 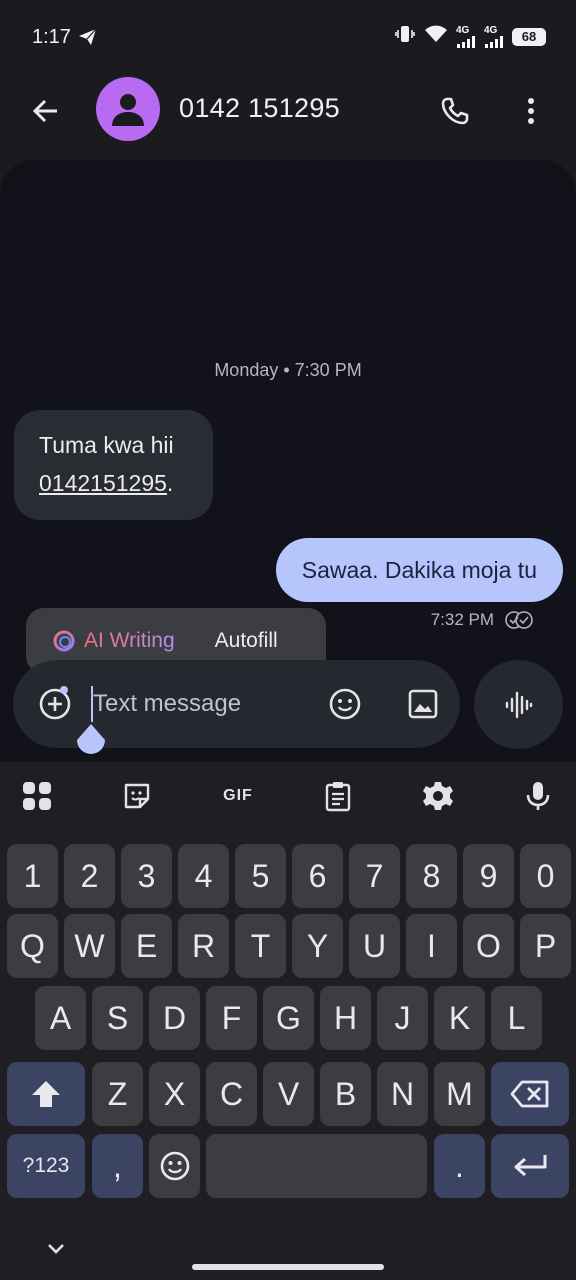 I want to click on key-j: J, so click(x=402, y=1018).